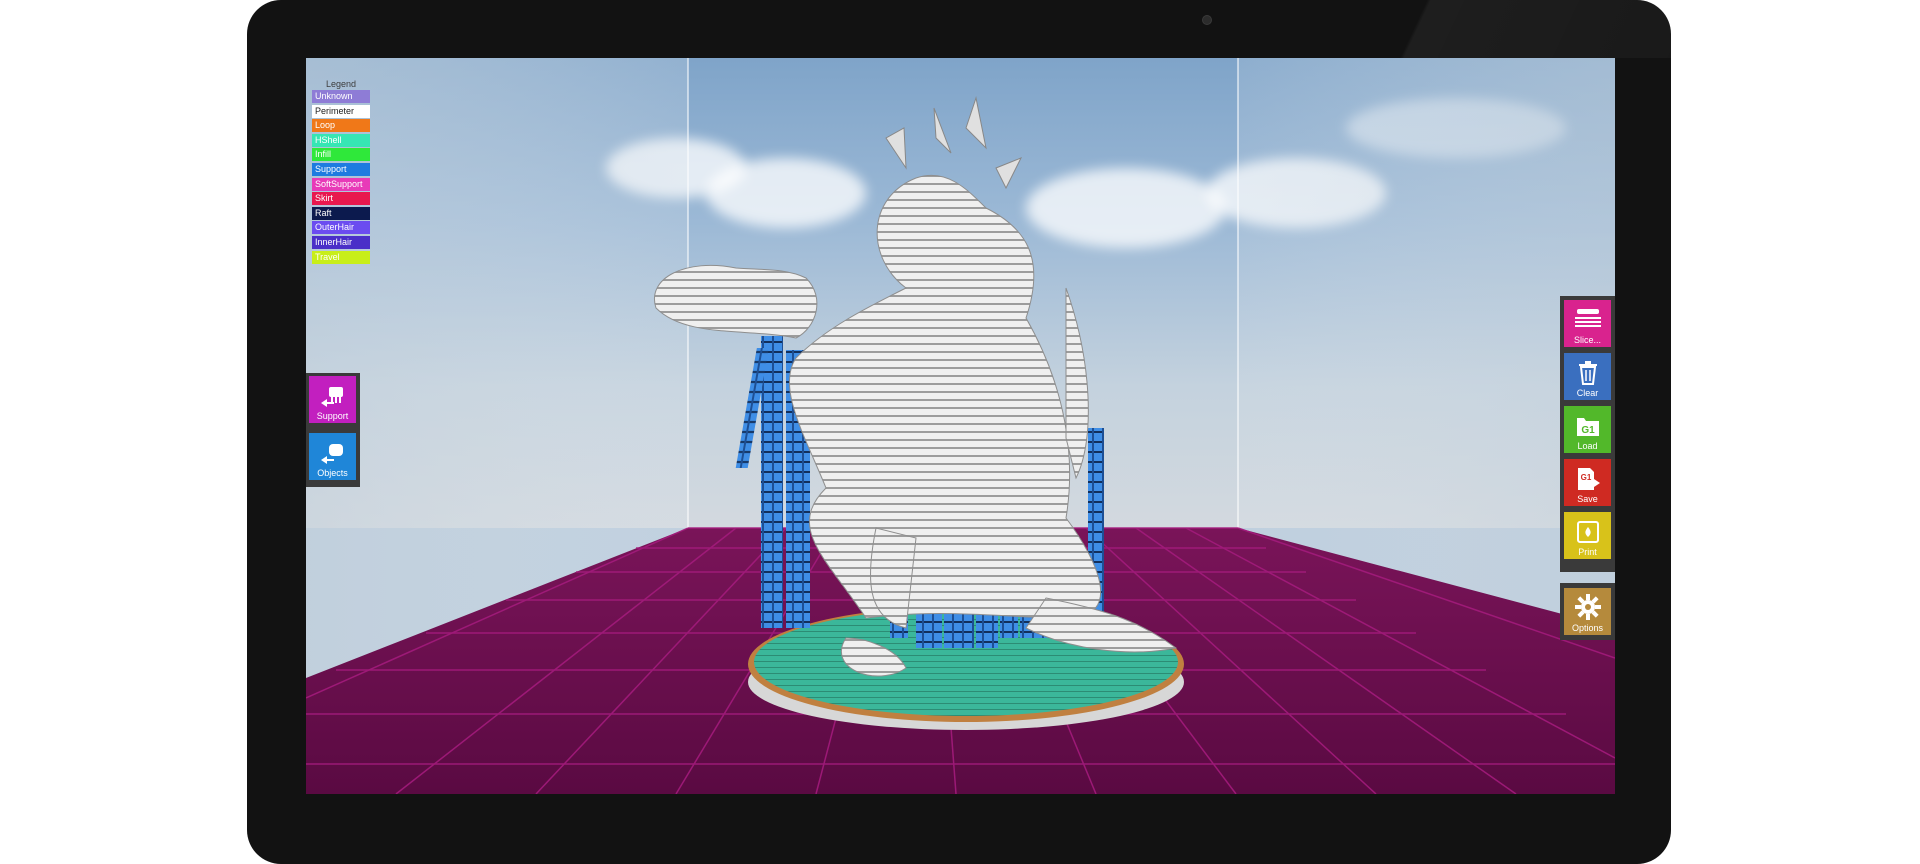 This screenshot has width=1920, height=864. I want to click on front-camera, so click(1207, 20).